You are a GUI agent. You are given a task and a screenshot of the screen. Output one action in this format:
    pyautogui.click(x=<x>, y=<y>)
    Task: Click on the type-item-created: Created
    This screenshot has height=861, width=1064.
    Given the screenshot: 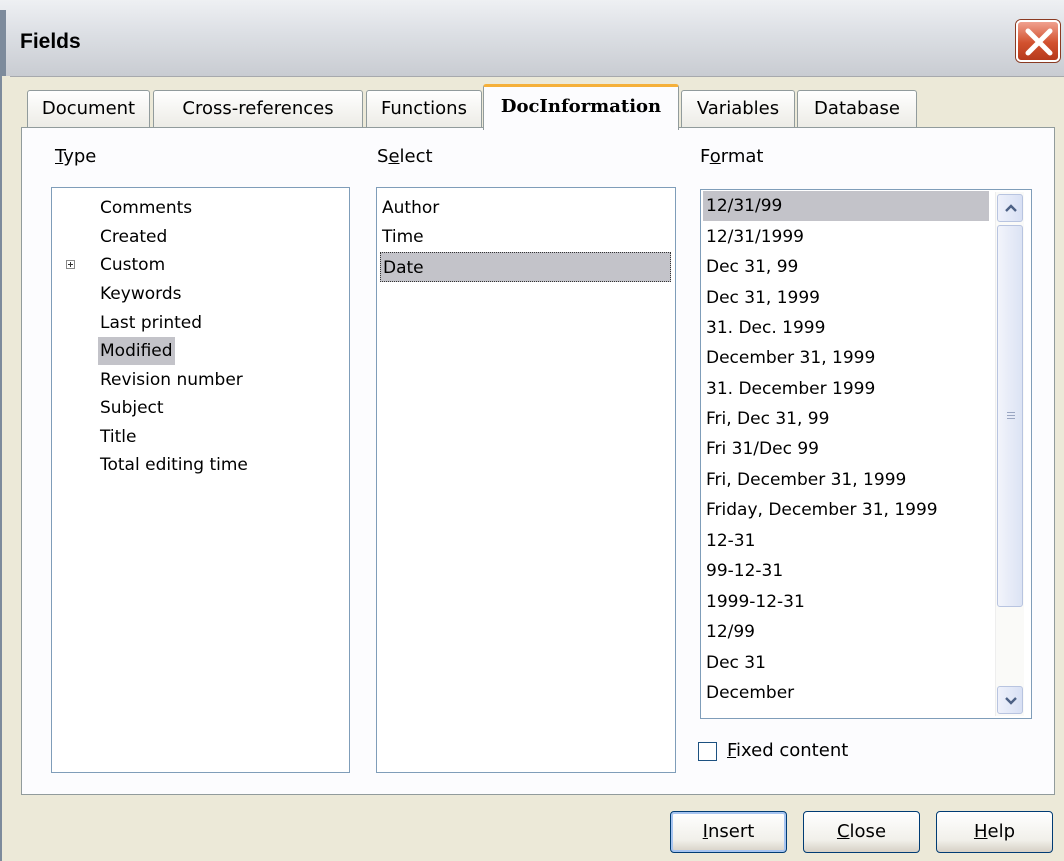 What is the action you would take?
    pyautogui.click(x=133, y=237)
    